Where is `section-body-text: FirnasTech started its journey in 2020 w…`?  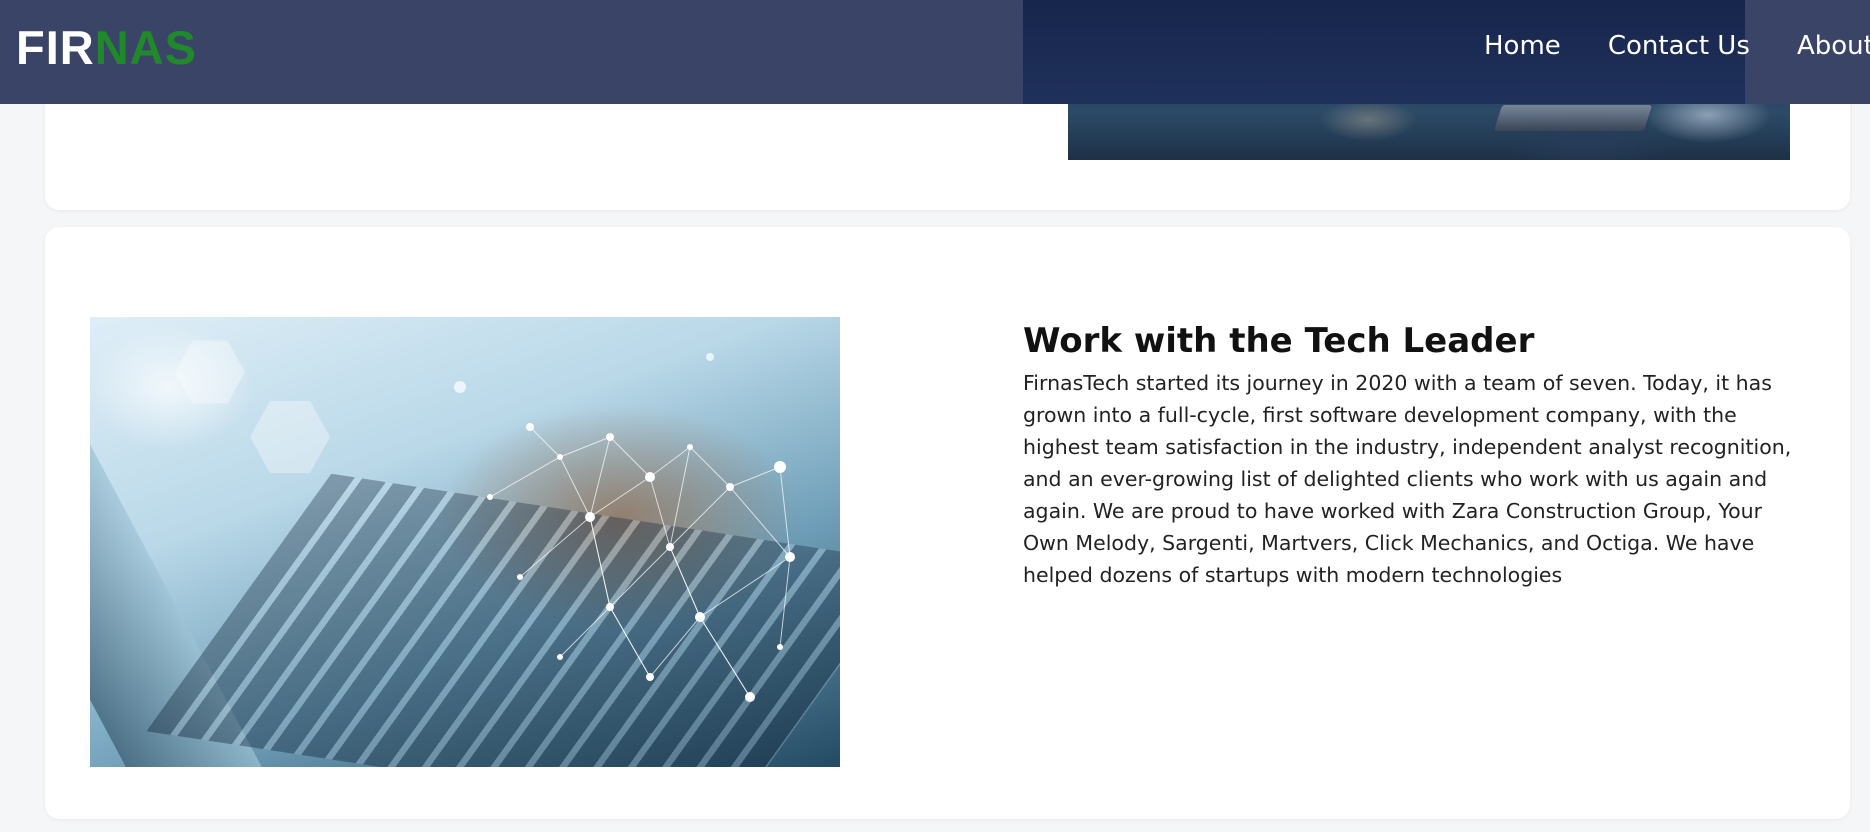 section-body-text: FirnasTech started its journey in 2020 w… is located at coordinates (1407, 479).